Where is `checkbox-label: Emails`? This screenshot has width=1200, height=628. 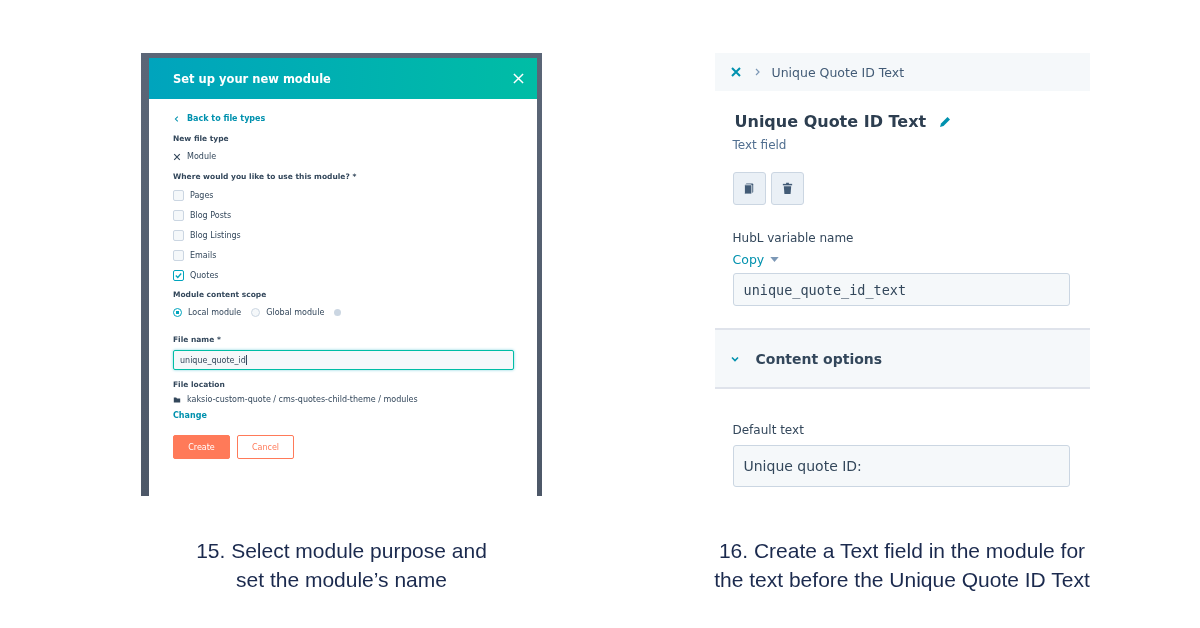 checkbox-label: Emails is located at coordinates (203, 255).